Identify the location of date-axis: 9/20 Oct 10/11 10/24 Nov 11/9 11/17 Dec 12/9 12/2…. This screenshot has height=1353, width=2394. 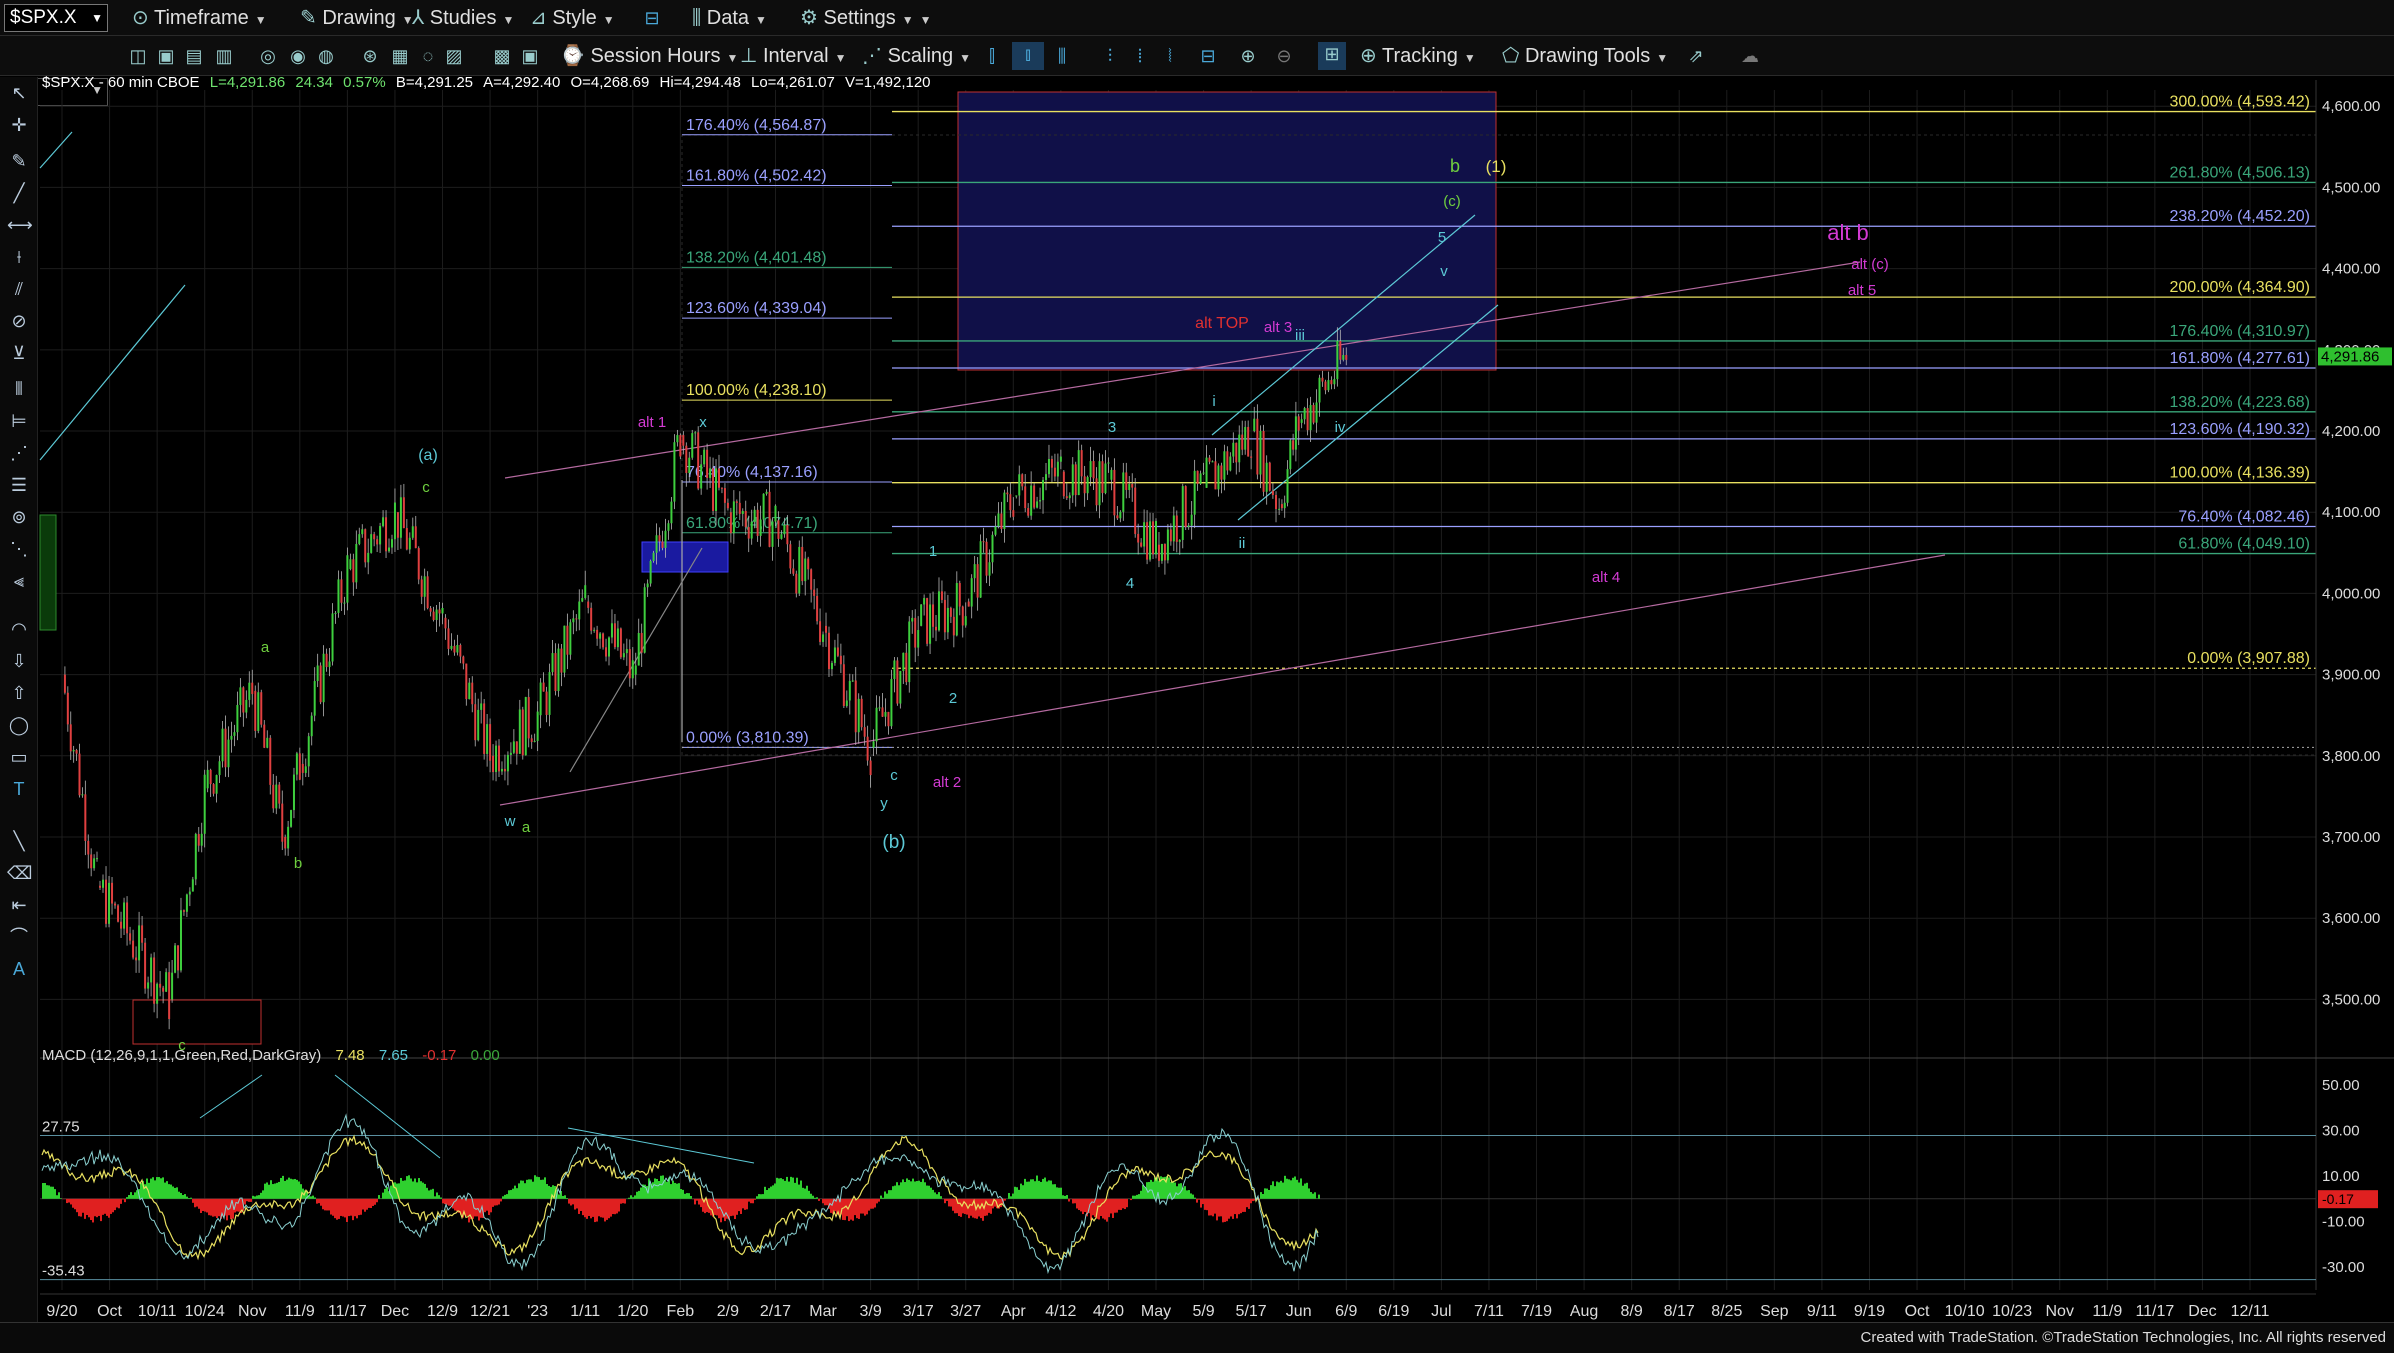
(1178, 1306).